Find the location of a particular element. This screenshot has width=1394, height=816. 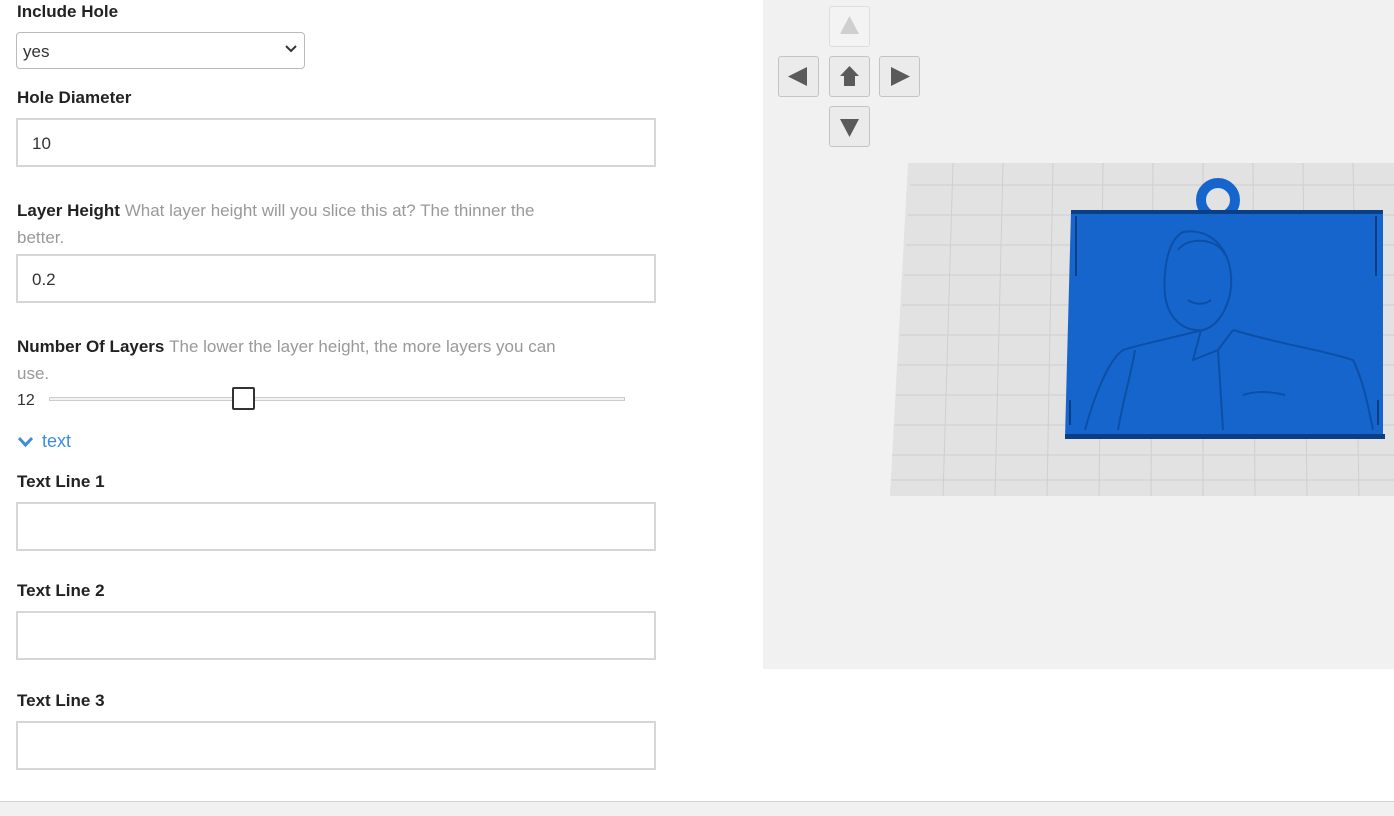

number-of-layers-slider-track is located at coordinates (337, 399).